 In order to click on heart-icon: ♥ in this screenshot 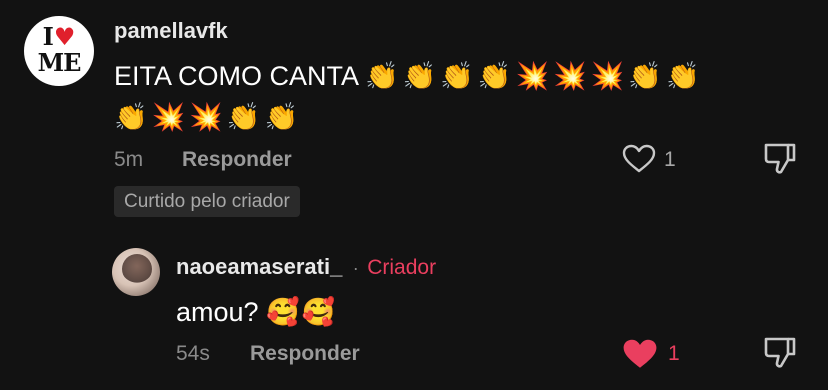, I will do `click(64, 36)`.